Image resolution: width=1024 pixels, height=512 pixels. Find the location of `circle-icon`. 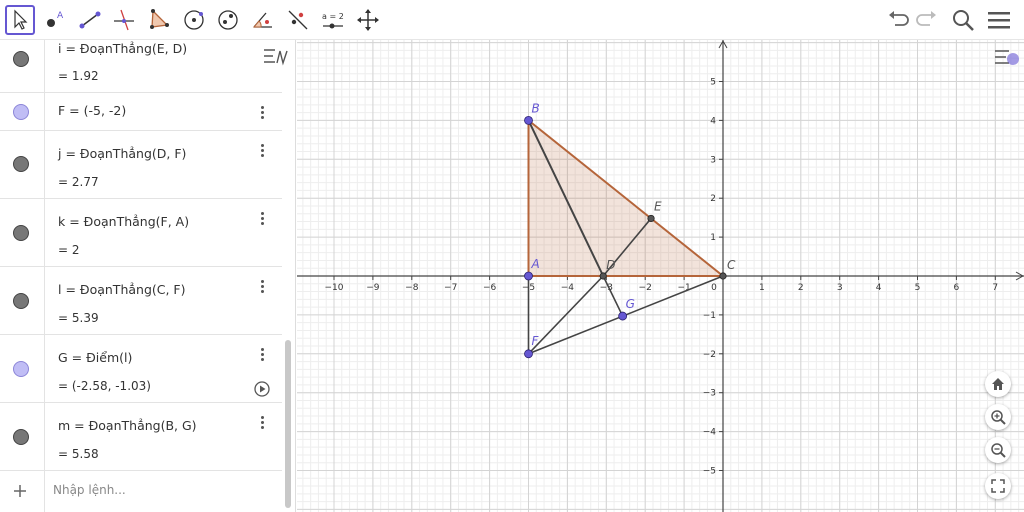

circle-icon is located at coordinates (194, 20).